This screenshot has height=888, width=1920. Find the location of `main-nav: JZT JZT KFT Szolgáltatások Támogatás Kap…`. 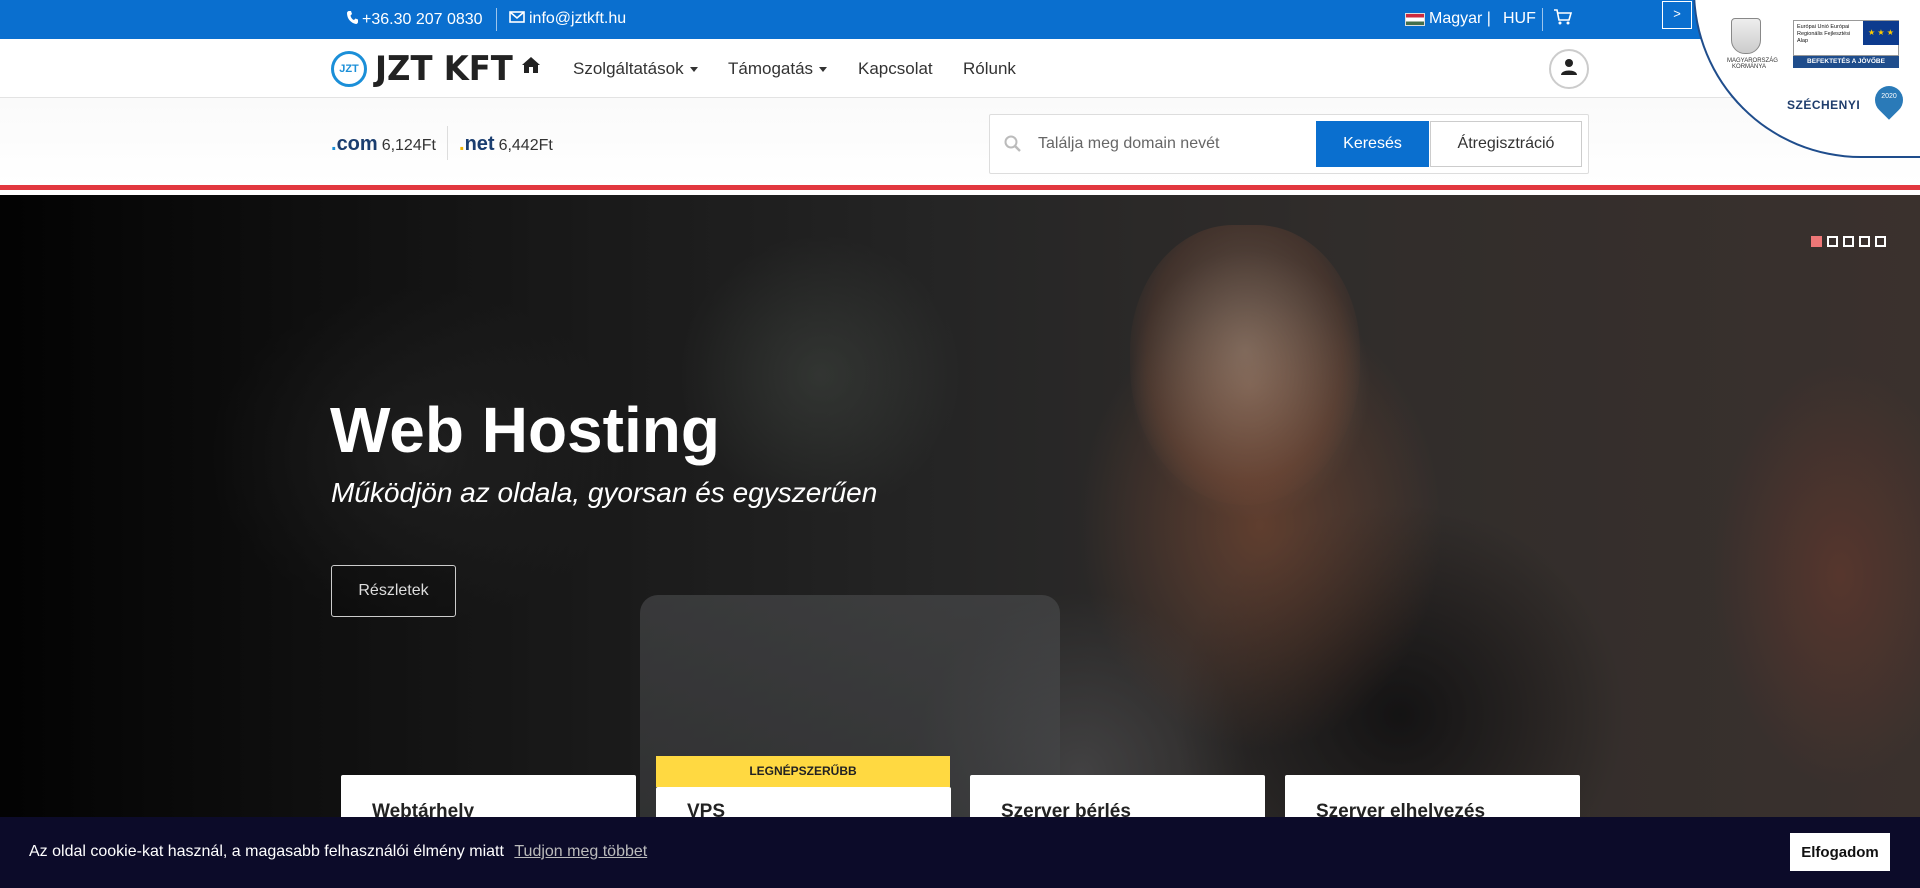

main-nav: JZT JZT KFT Szolgáltatások Támogatás Kap… is located at coordinates (960, 68).